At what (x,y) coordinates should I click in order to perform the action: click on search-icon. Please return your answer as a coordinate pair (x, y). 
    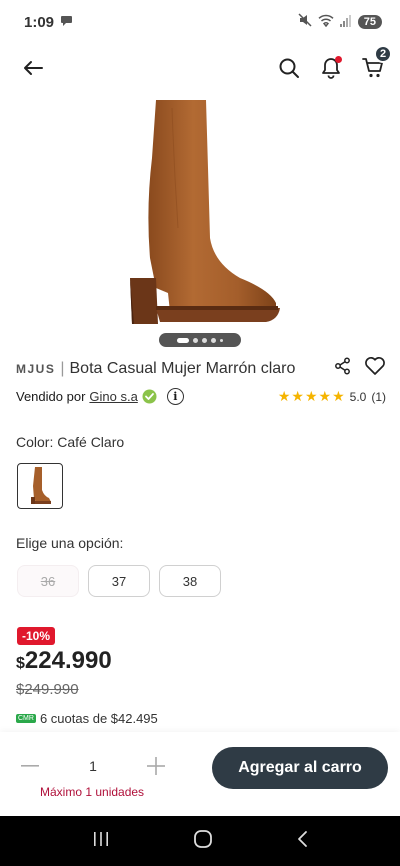
    Looking at the image, I should click on (289, 68).